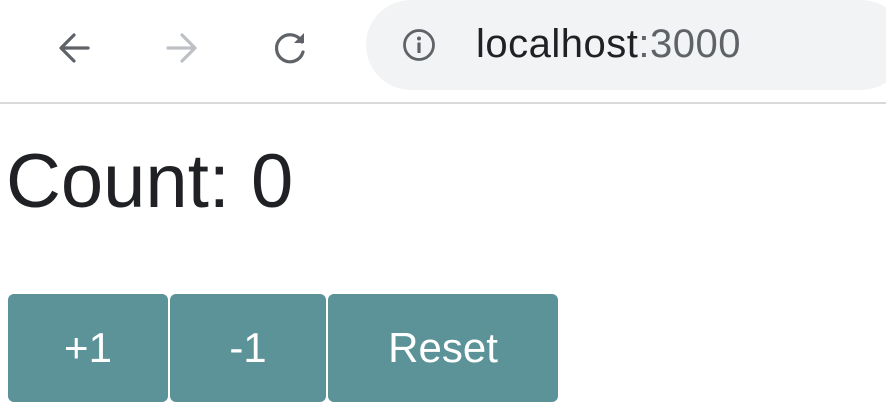  What do you see at coordinates (419, 45) in the screenshot?
I see `info-icon` at bounding box center [419, 45].